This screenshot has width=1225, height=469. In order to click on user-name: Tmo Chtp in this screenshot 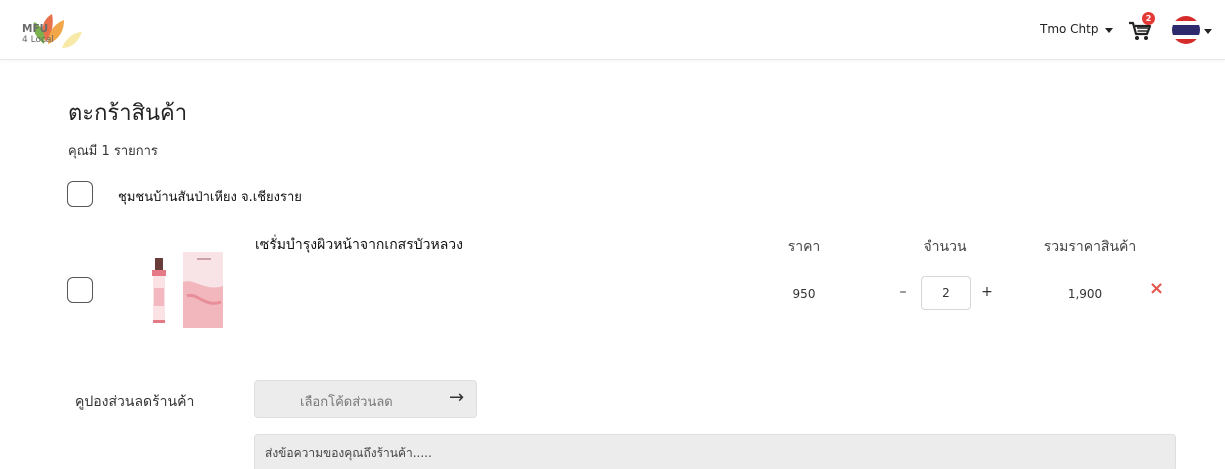, I will do `click(1069, 29)`.